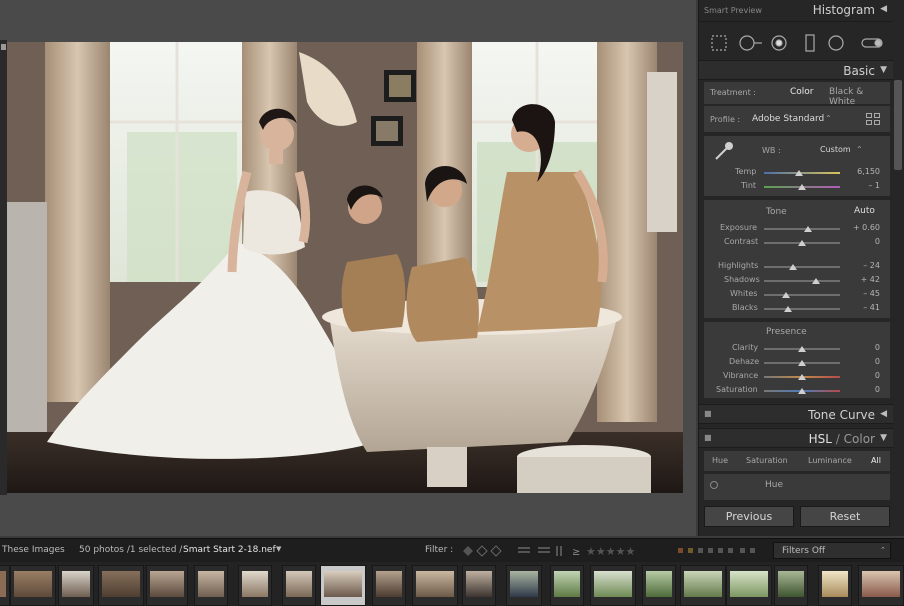 This screenshot has width=904, height=606. What do you see at coordinates (802, 363) in the screenshot?
I see `dehaze-slider-thumb` at bounding box center [802, 363].